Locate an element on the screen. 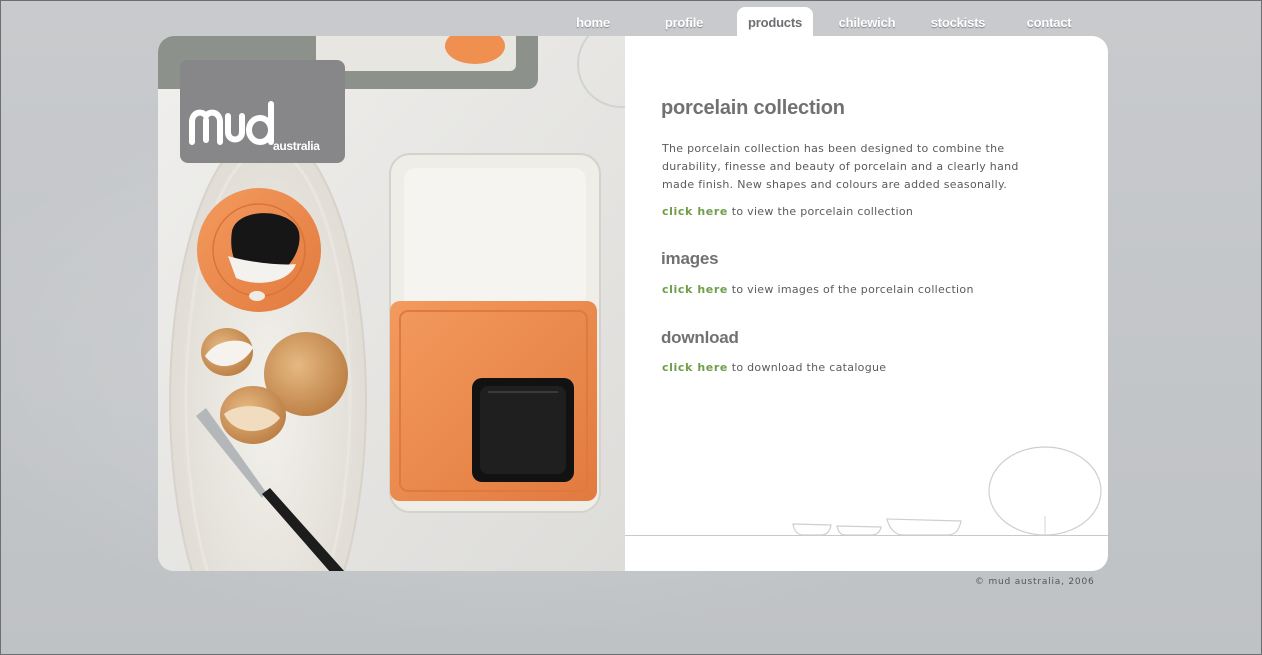 The width and height of the screenshot is (1262, 655). bowls-sketch-icon is located at coordinates (947, 491).